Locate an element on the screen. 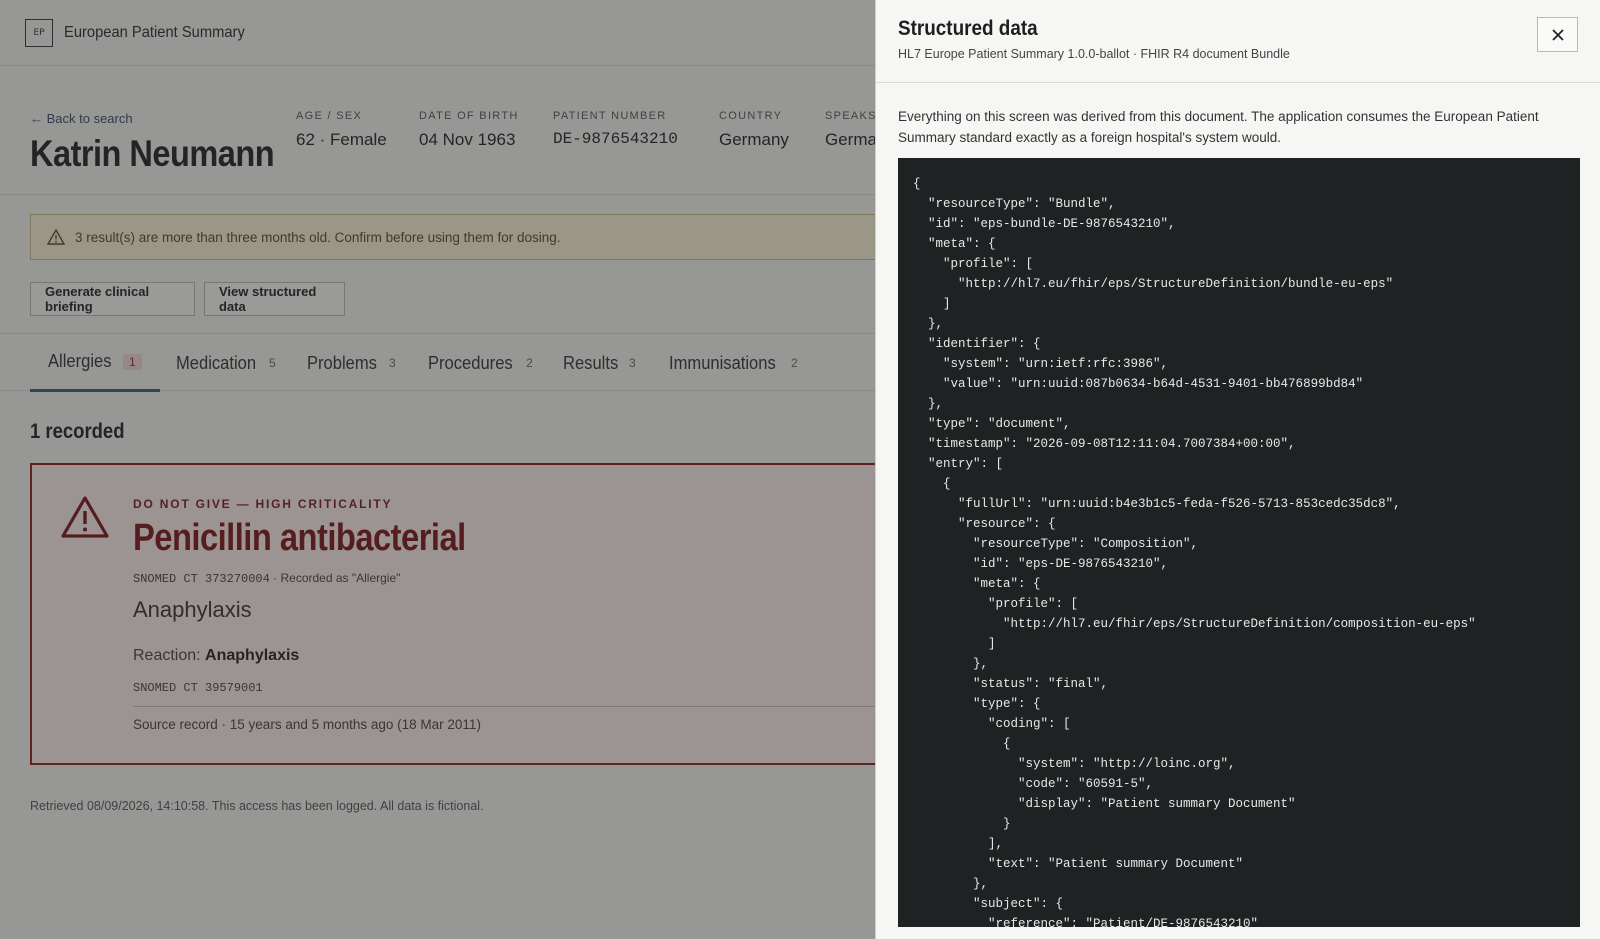 The width and height of the screenshot is (1600, 939). json-line: "entry": [ is located at coordinates (966, 464).